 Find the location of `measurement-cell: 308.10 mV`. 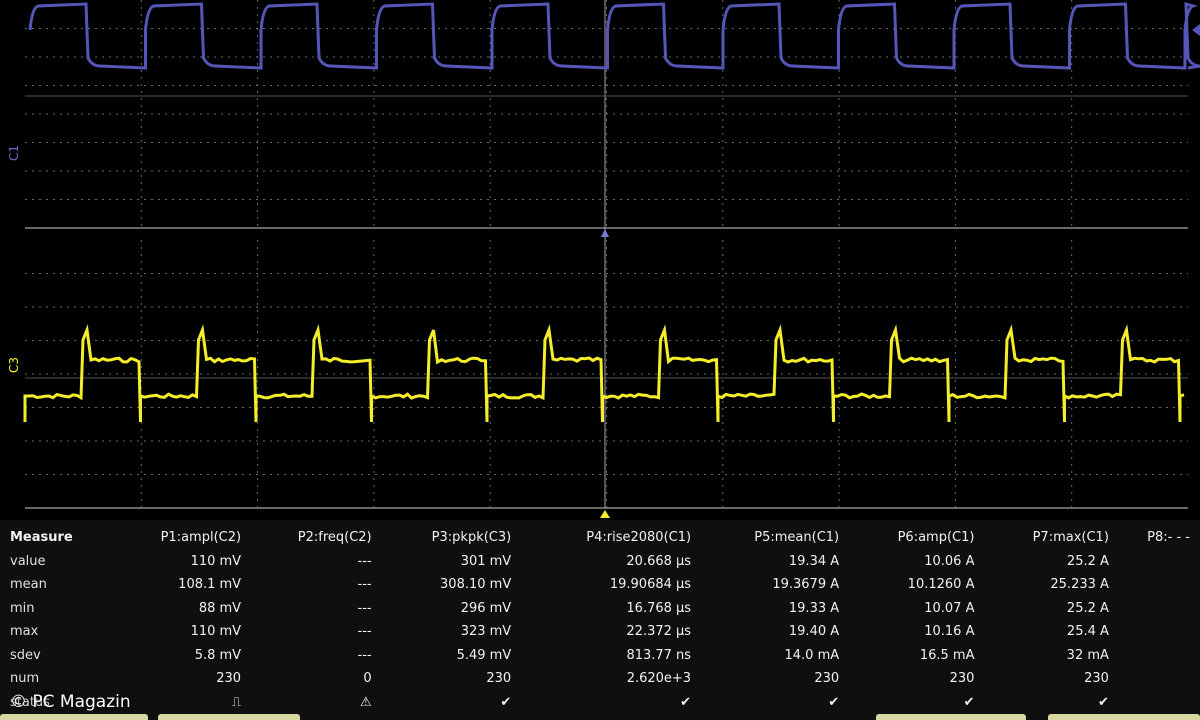

measurement-cell: 308.10 mV is located at coordinates (476, 585).